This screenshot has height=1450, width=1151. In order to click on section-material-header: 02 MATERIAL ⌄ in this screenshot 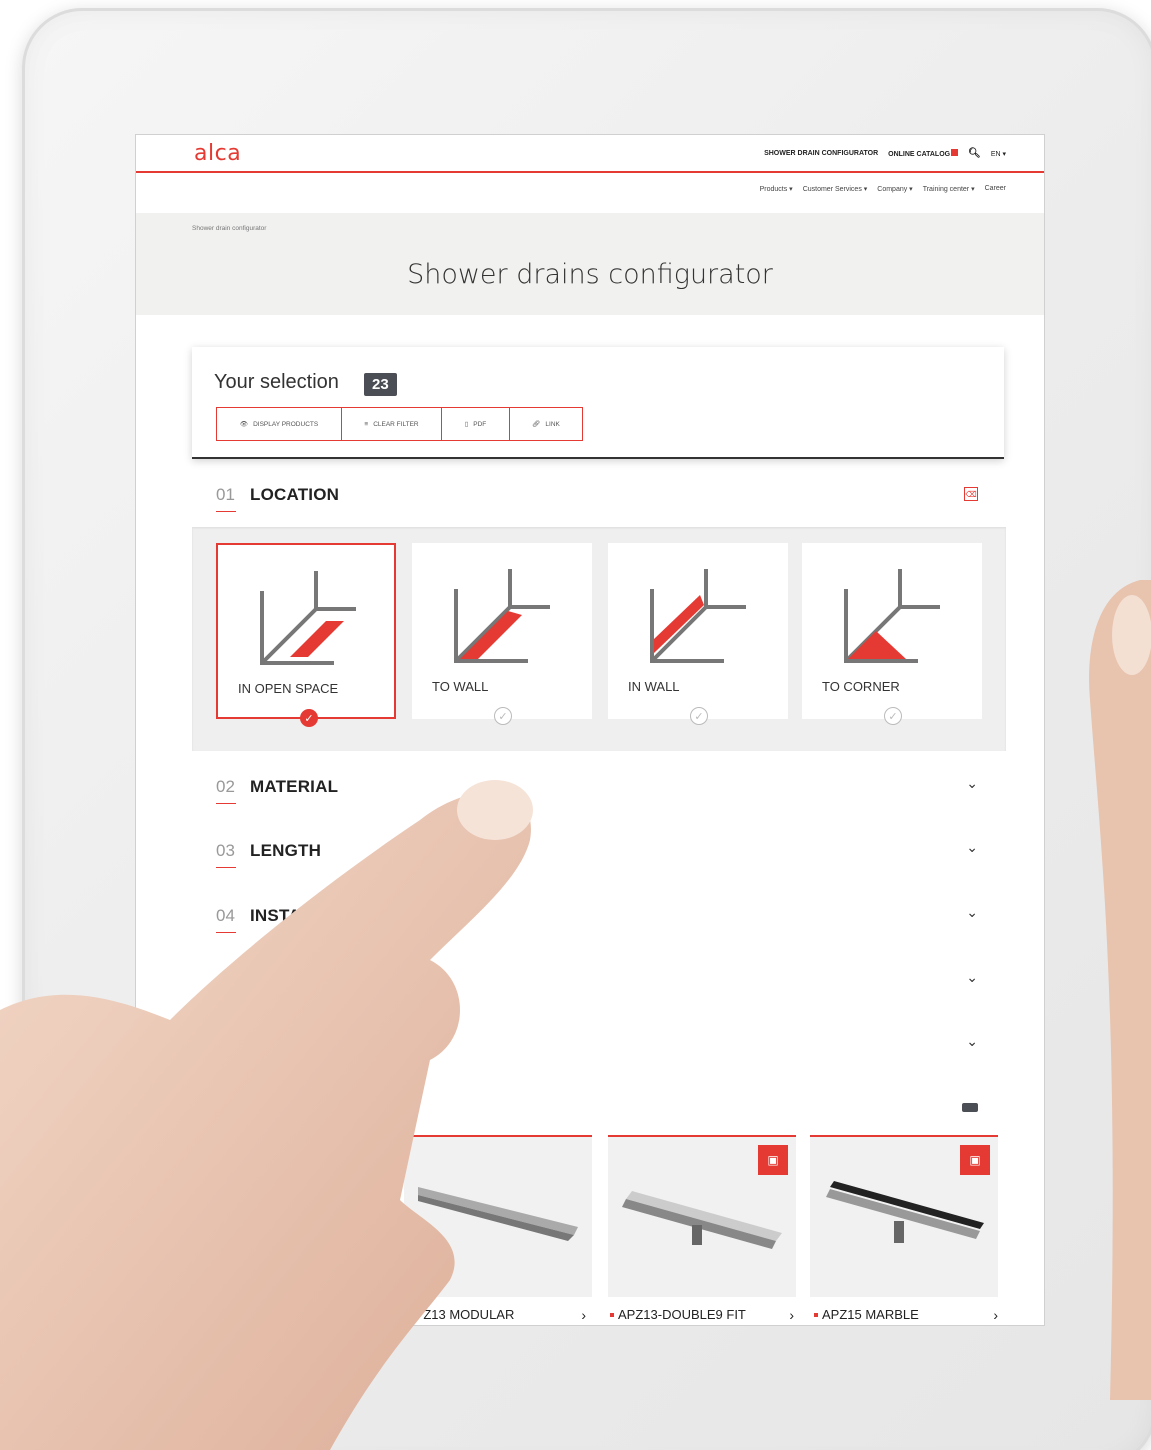, I will do `click(598, 789)`.